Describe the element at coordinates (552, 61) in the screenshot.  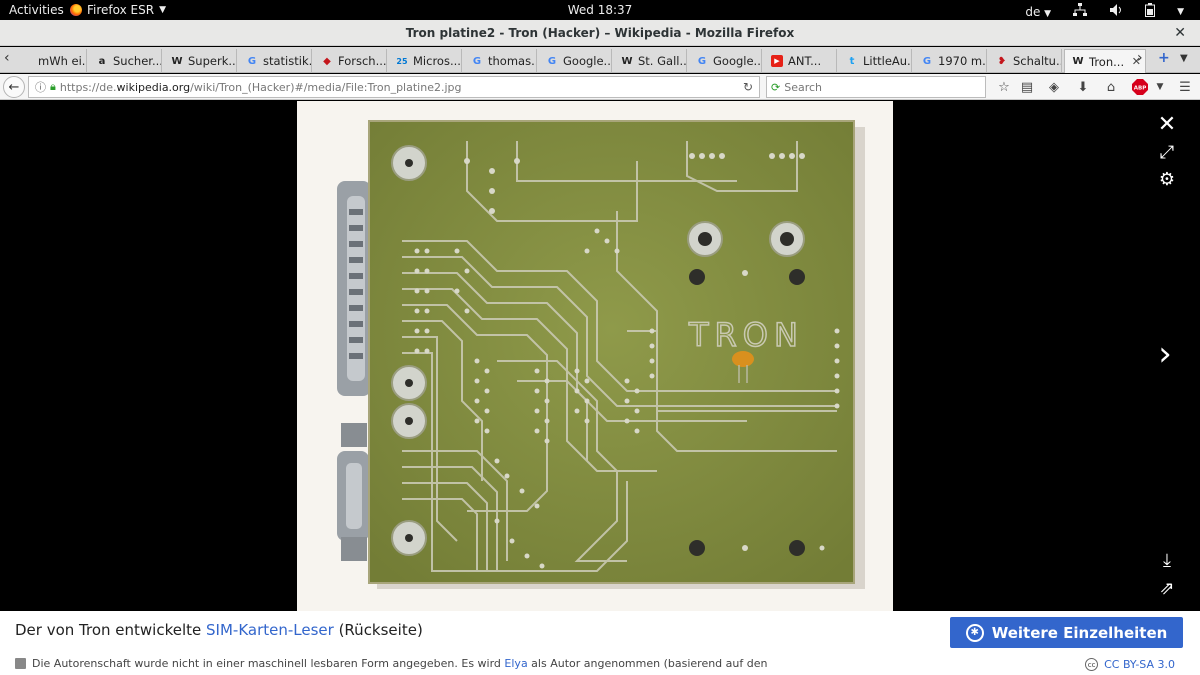
I see `translate-icon: G` at that location.